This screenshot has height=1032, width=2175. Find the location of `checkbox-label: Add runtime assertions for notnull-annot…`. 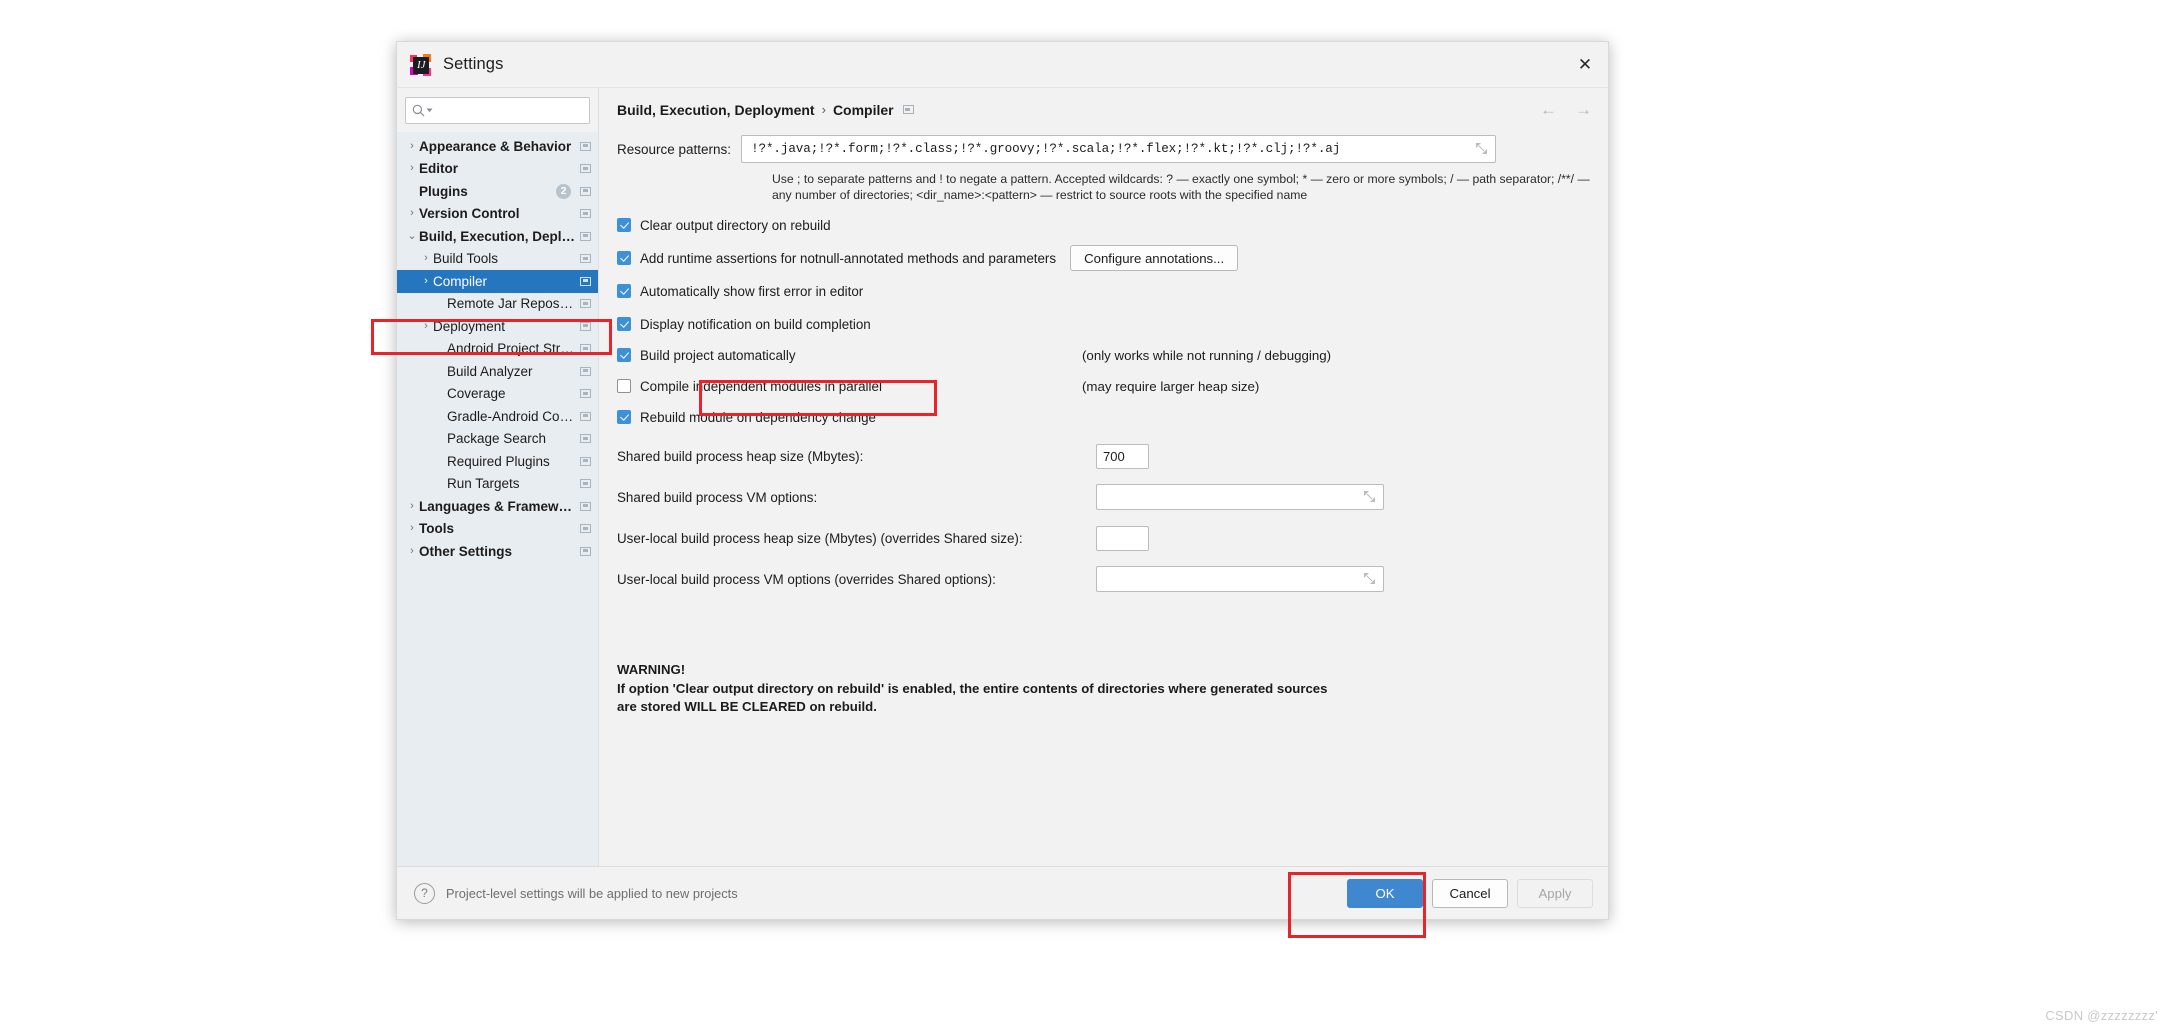

checkbox-label: Add runtime assertions for notnull-annot… is located at coordinates (848, 258).